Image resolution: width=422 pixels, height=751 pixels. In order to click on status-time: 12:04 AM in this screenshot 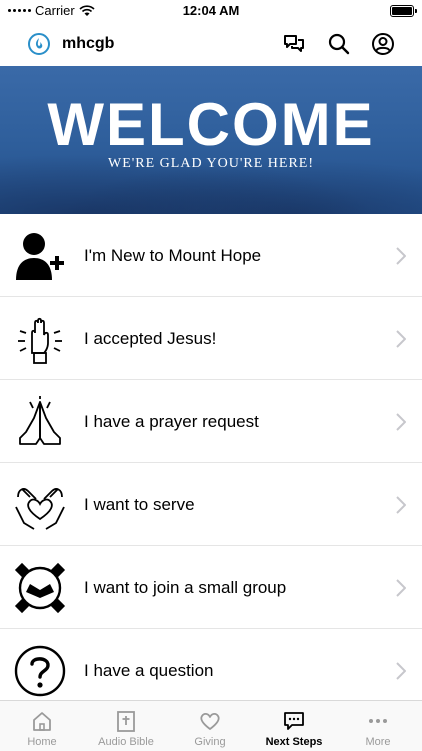, I will do `click(211, 10)`.